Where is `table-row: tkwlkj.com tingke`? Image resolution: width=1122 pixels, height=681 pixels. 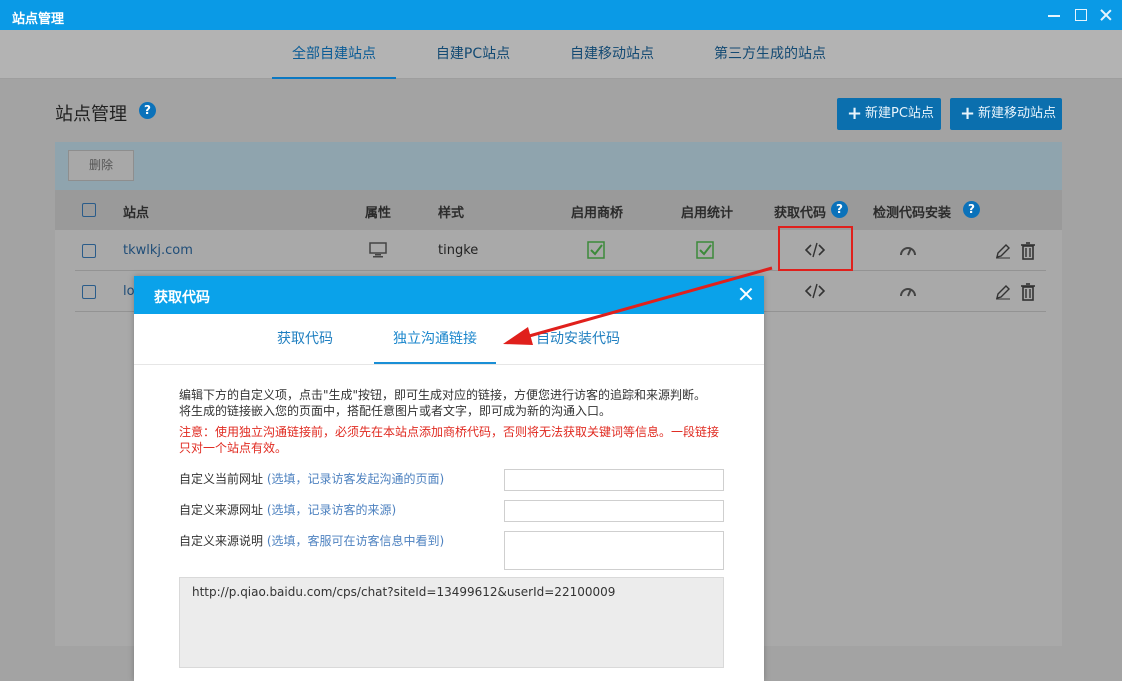
table-row: tkwlkj.com tingke is located at coordinates (560, 250).